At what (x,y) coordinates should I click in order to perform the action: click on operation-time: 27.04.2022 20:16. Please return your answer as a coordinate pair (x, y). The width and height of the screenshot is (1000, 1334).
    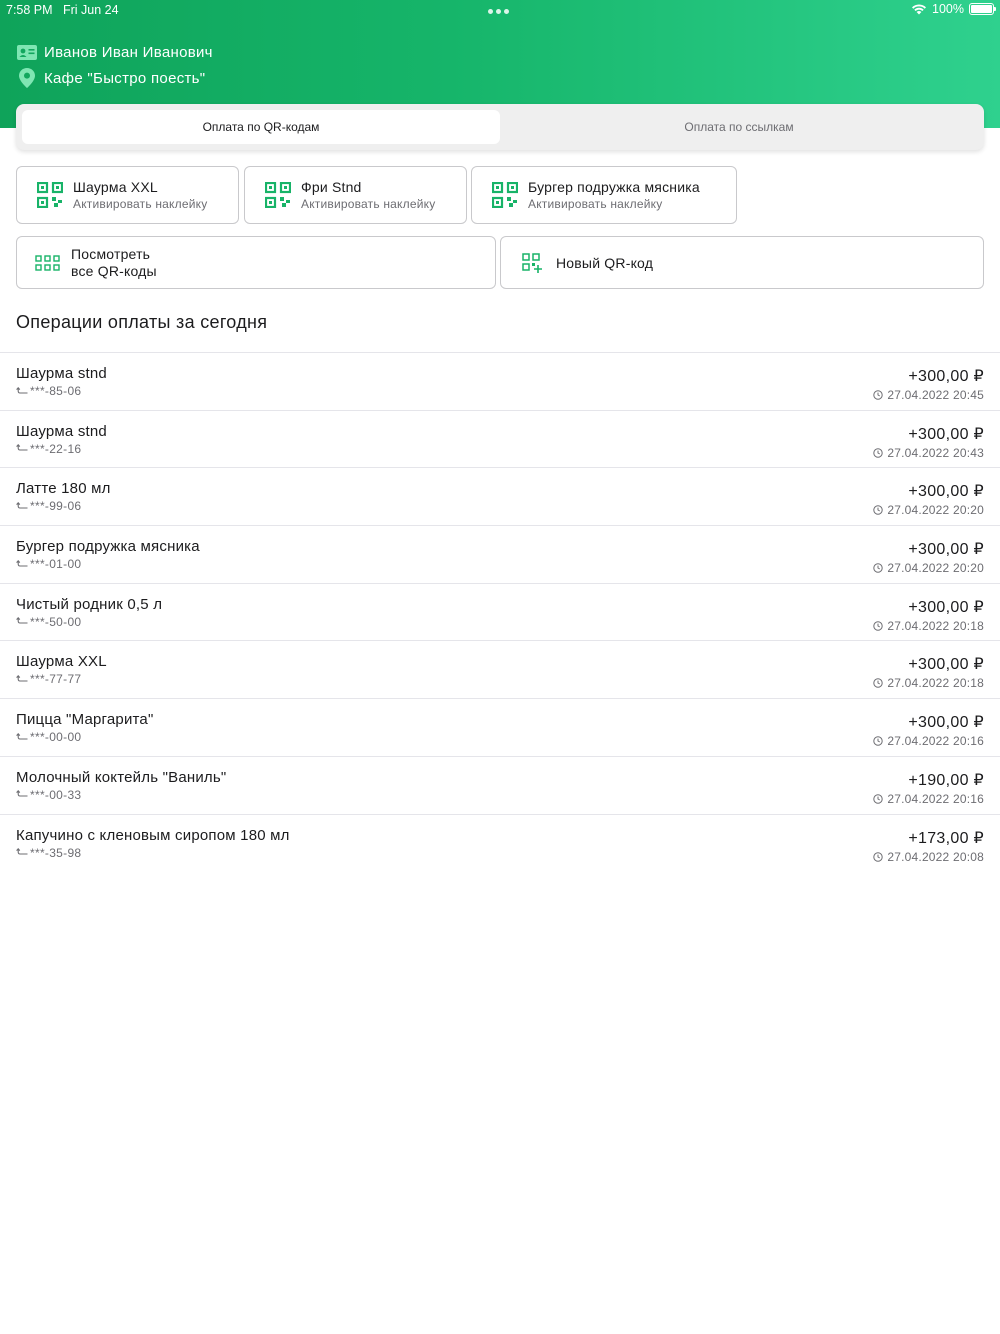
    Looking at the image, I should click on (928, 741).